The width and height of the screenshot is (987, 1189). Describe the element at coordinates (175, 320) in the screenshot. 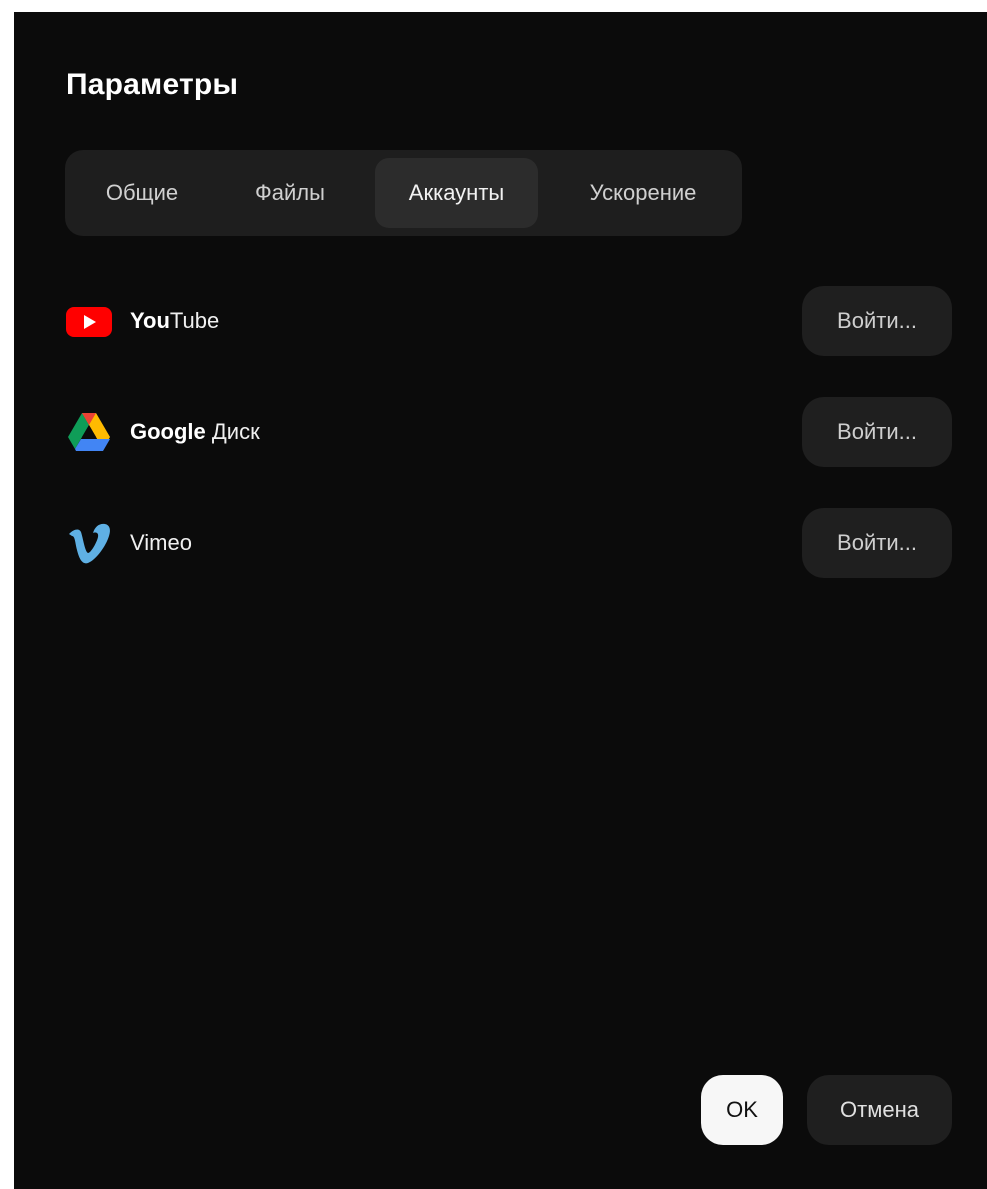

I see `account-name: YouTube` at that location.